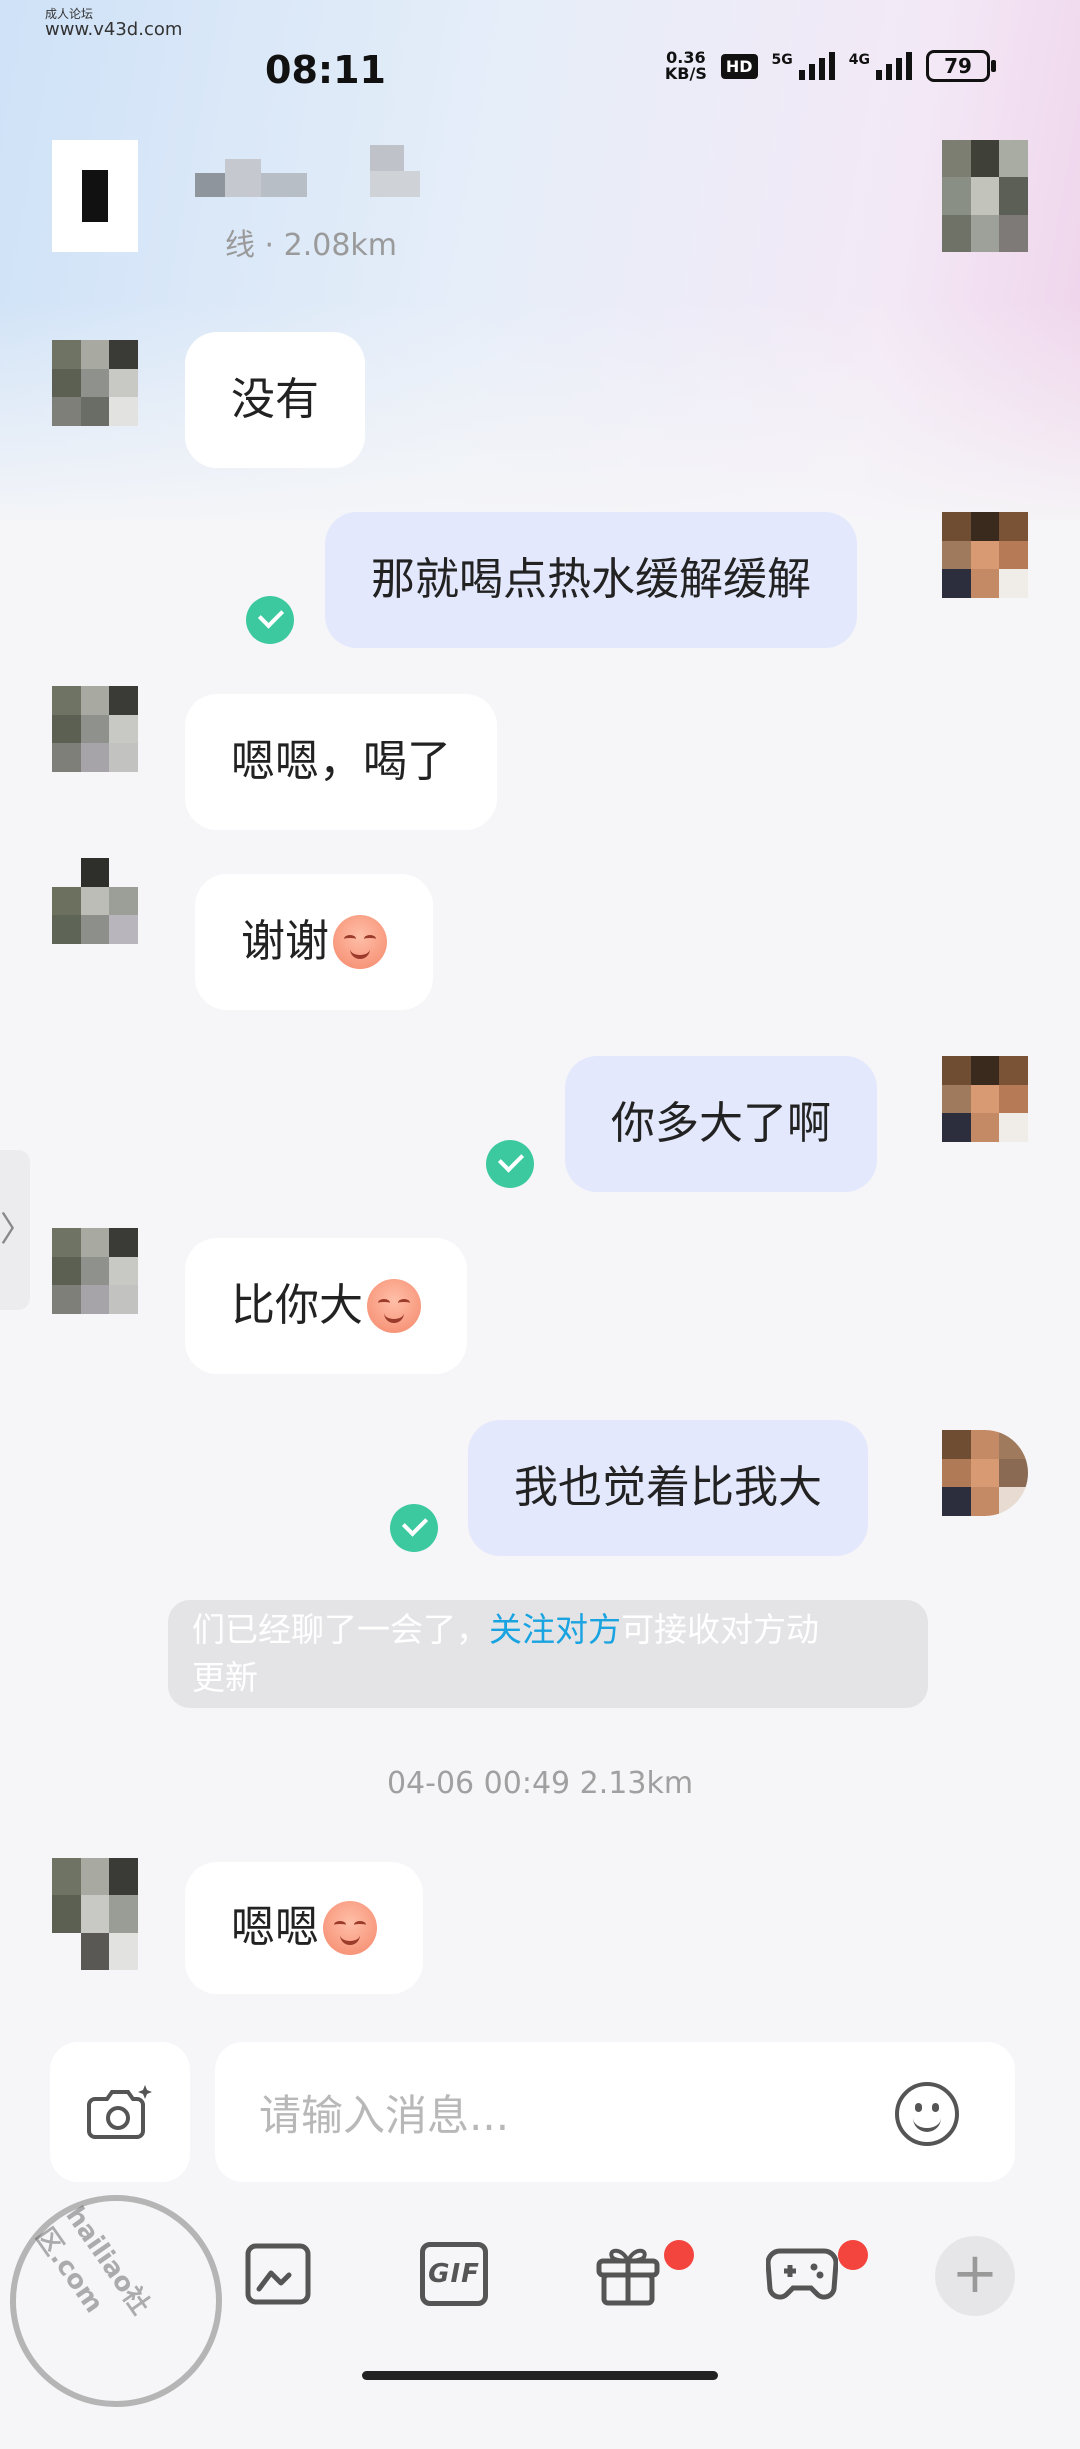  Describe the element at coordinates (880, 66) in the screenshot. I see `signal-4g-icon: 4G` at that location.